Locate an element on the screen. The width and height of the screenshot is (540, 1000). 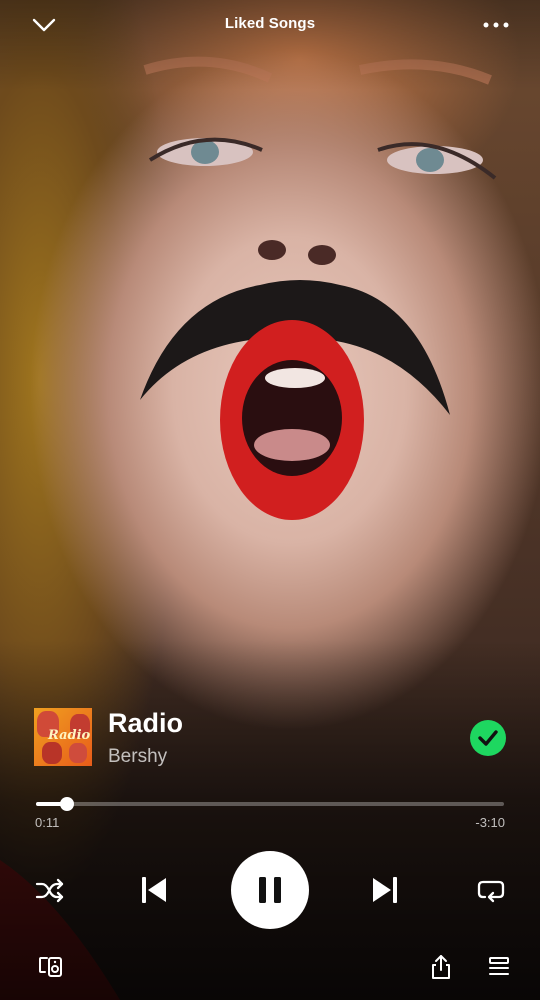
playback-controls is located at coordinates (270, 890).